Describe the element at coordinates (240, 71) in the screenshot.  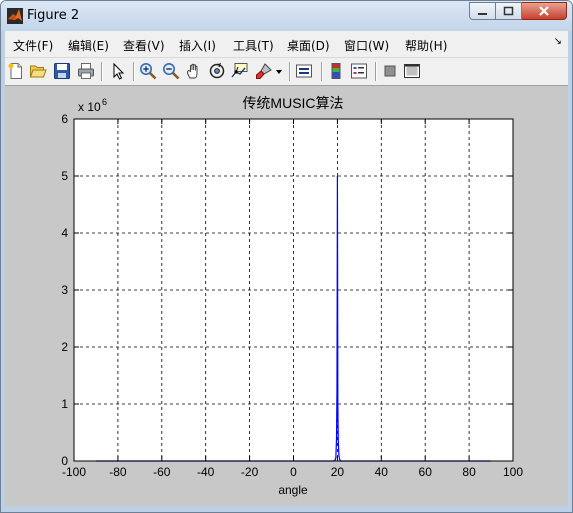
I see `data-cursor-icon` at that location.